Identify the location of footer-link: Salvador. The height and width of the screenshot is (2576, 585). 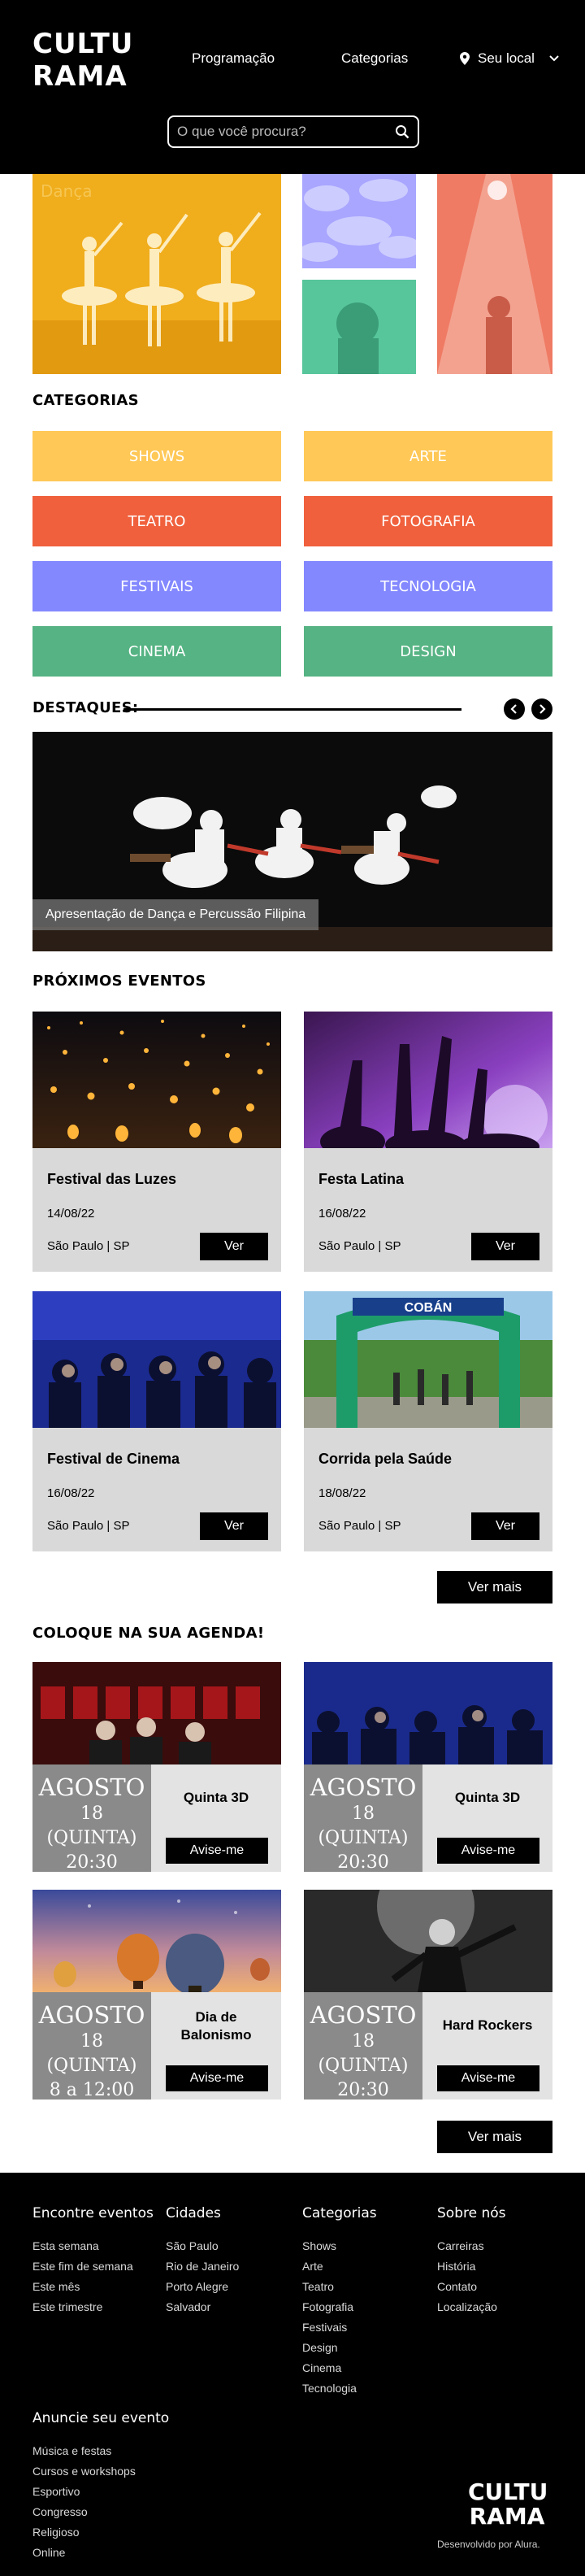
(203, 2307).